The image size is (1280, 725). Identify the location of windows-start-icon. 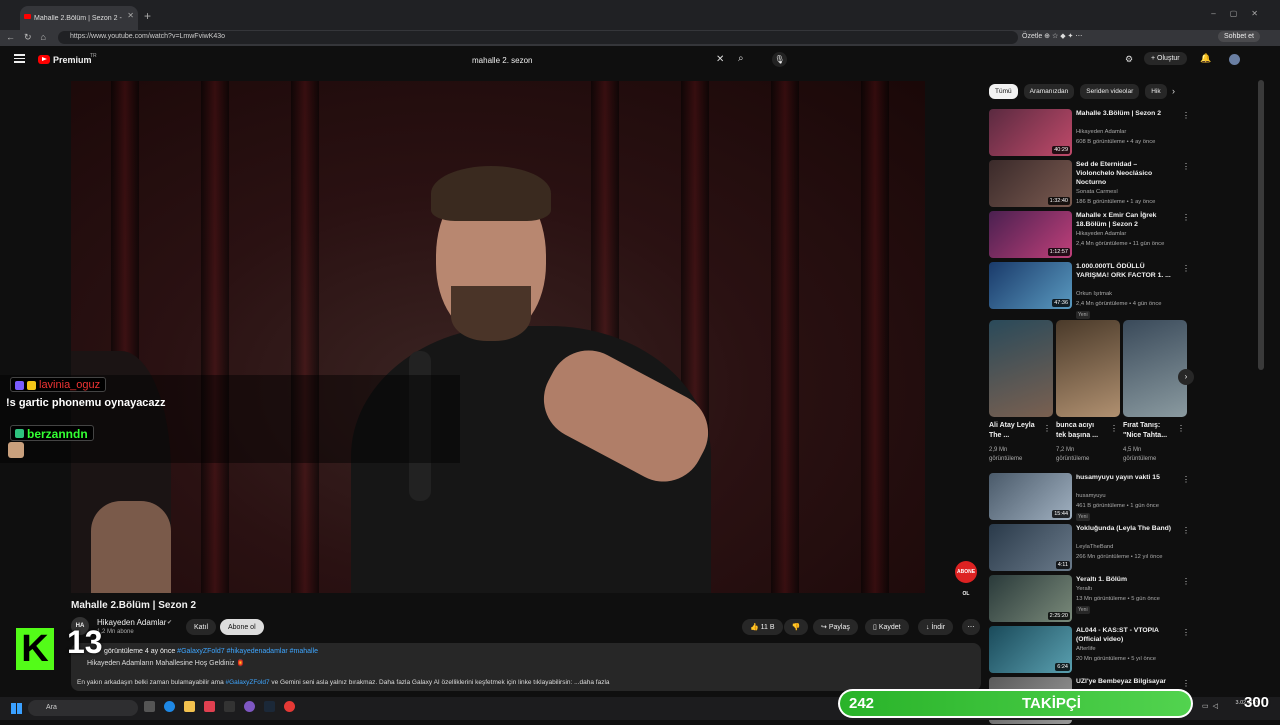
(16, 708).